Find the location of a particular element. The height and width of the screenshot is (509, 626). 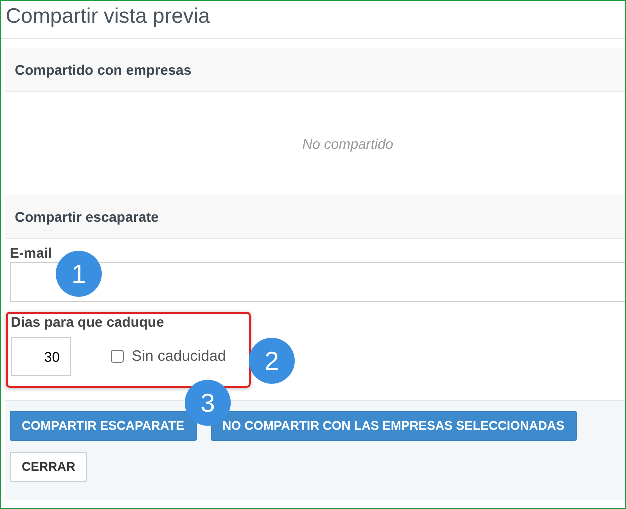

callout-badge: 1 is located at coordinates (79, 274).